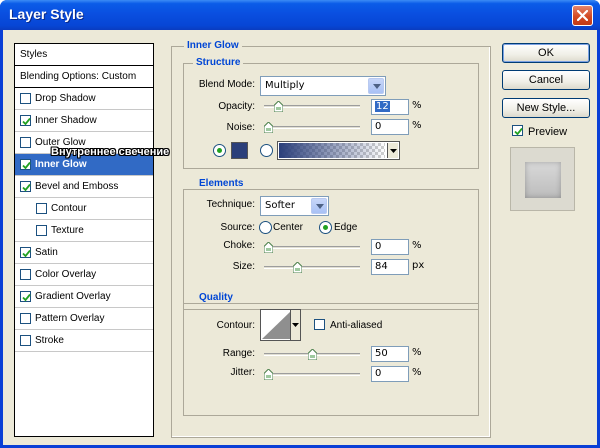 The height and width of the screenshot is (448, 600). I want to click on range-slider, so click(312, 355).